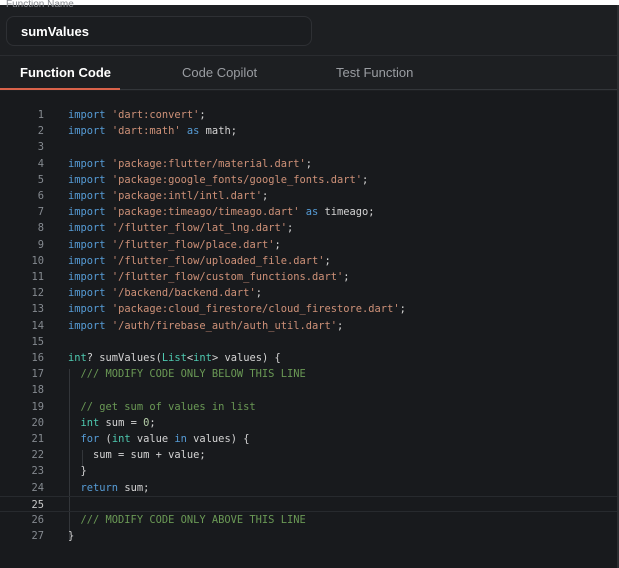 The width and height of the screenshot is (619, 568). I want to click on code-line: 1 import 'dart:convert';, so click(308, 115).